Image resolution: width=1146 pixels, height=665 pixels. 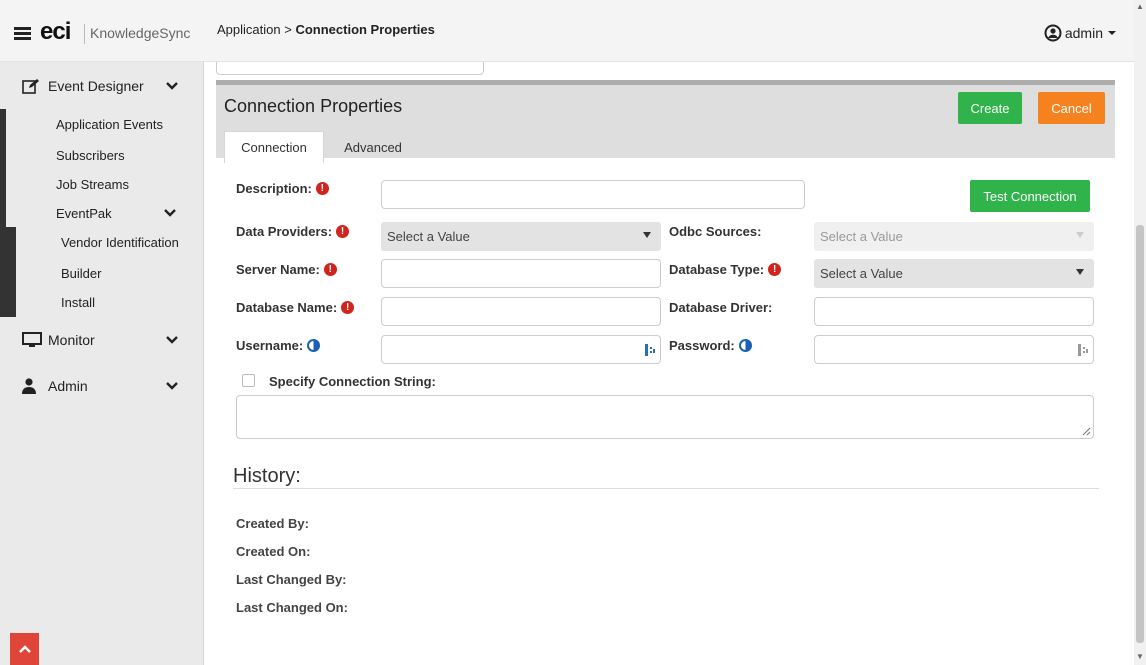 I want to click on database-driver-label-text: Database Driver:, so click(x=721, y=307).